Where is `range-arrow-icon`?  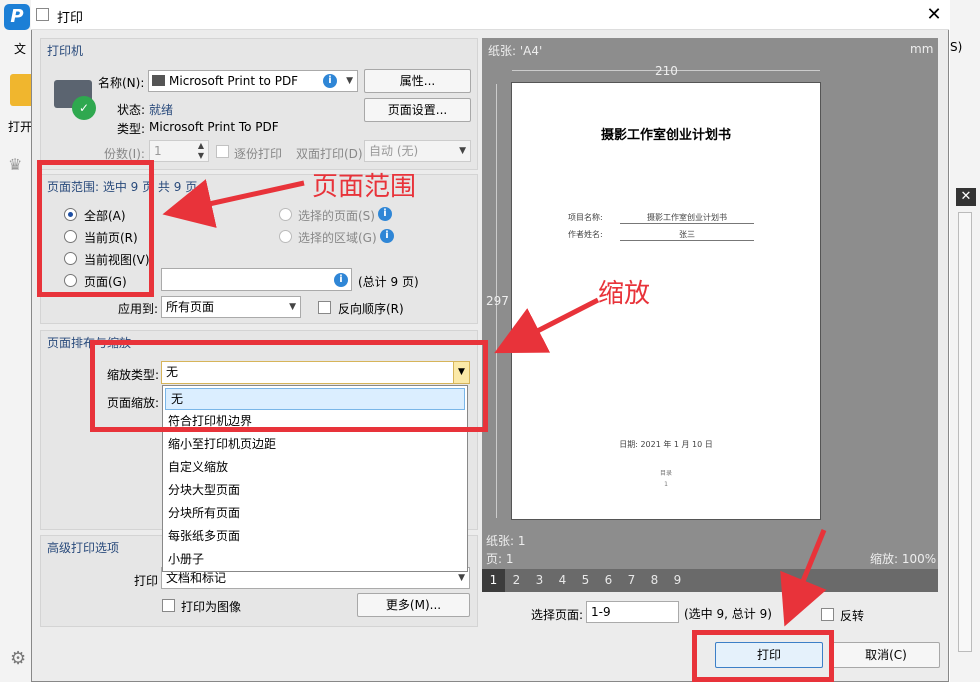 range-arrow-icon is located at coordinates (233, 203).